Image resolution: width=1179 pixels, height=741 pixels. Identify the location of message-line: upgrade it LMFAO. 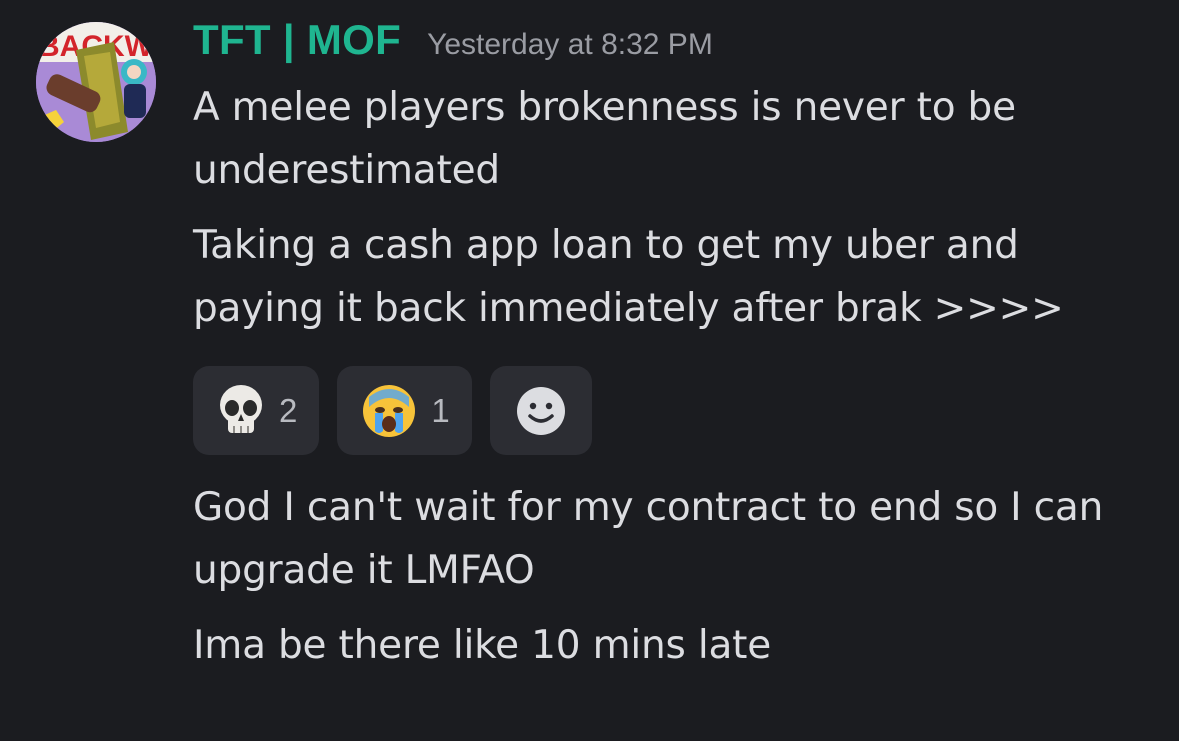
(364, 570).